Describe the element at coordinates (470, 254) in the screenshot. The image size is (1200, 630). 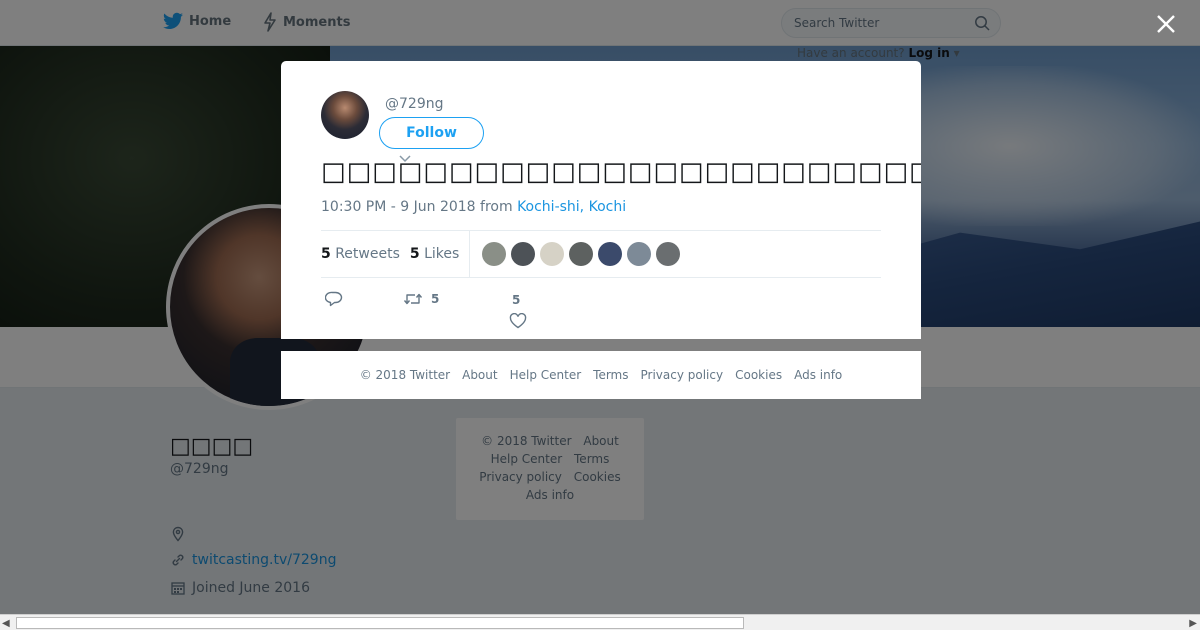
I see `stats-divider` at that location.